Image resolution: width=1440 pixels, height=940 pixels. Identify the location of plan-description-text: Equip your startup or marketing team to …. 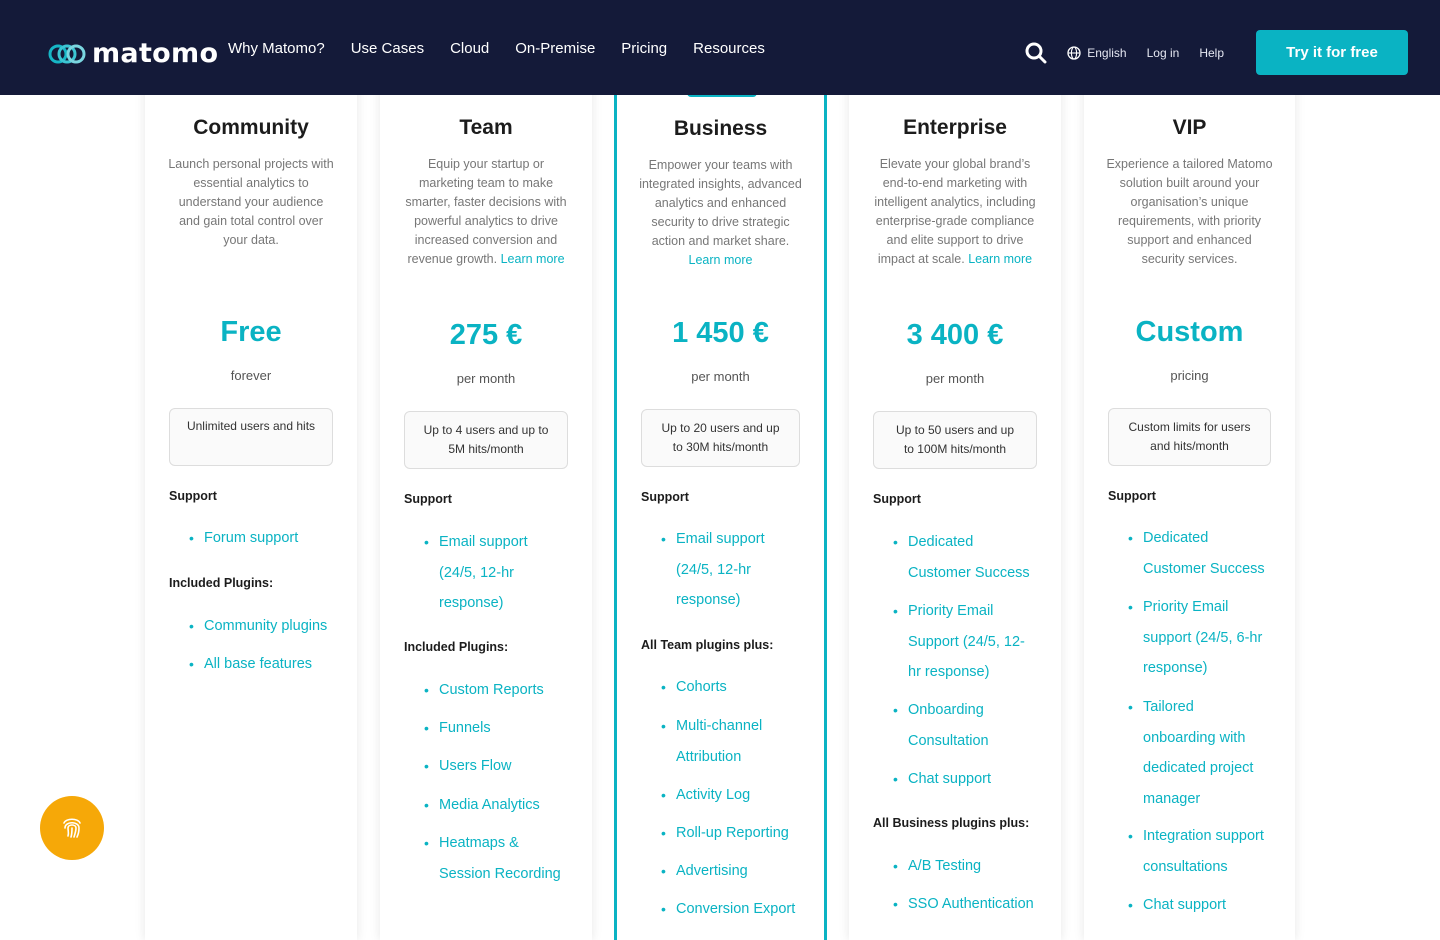
(486, 211).